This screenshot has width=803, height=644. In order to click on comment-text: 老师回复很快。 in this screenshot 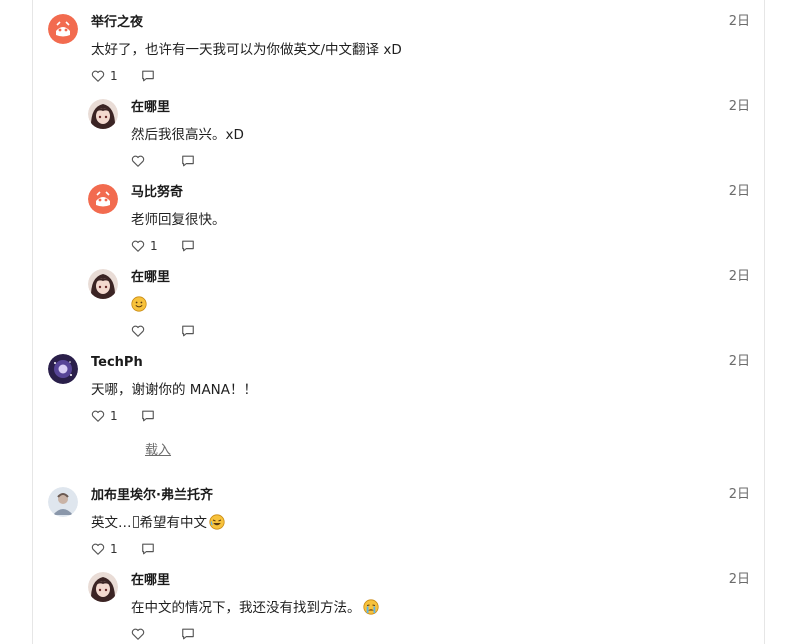, I will do `click(178, 220)`.